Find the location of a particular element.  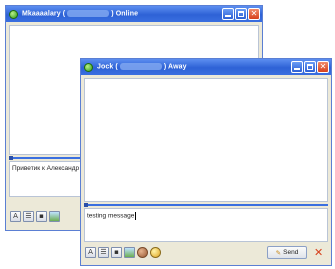

text-caret is located at coordinates (136, 216).